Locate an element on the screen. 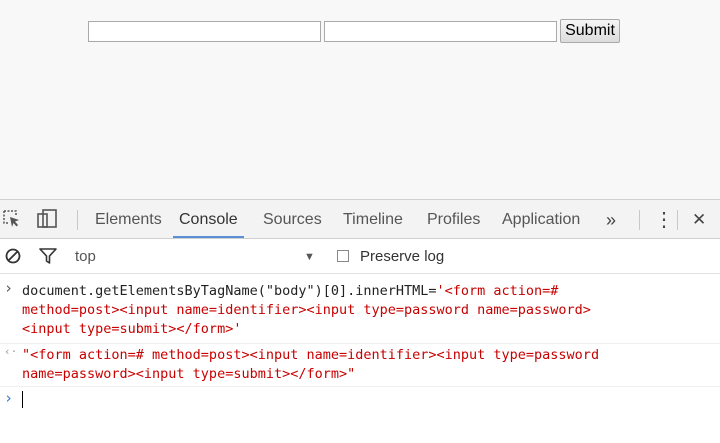  tab-application: Application is located at coordinates (541, 219).